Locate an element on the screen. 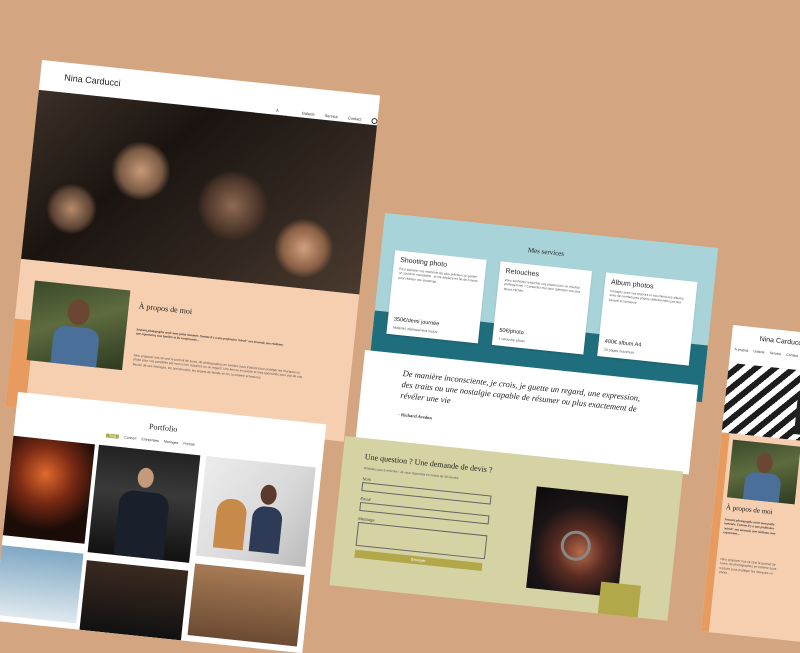 The image size is (800, 653). business-suit is located at coordinates (142, 525).